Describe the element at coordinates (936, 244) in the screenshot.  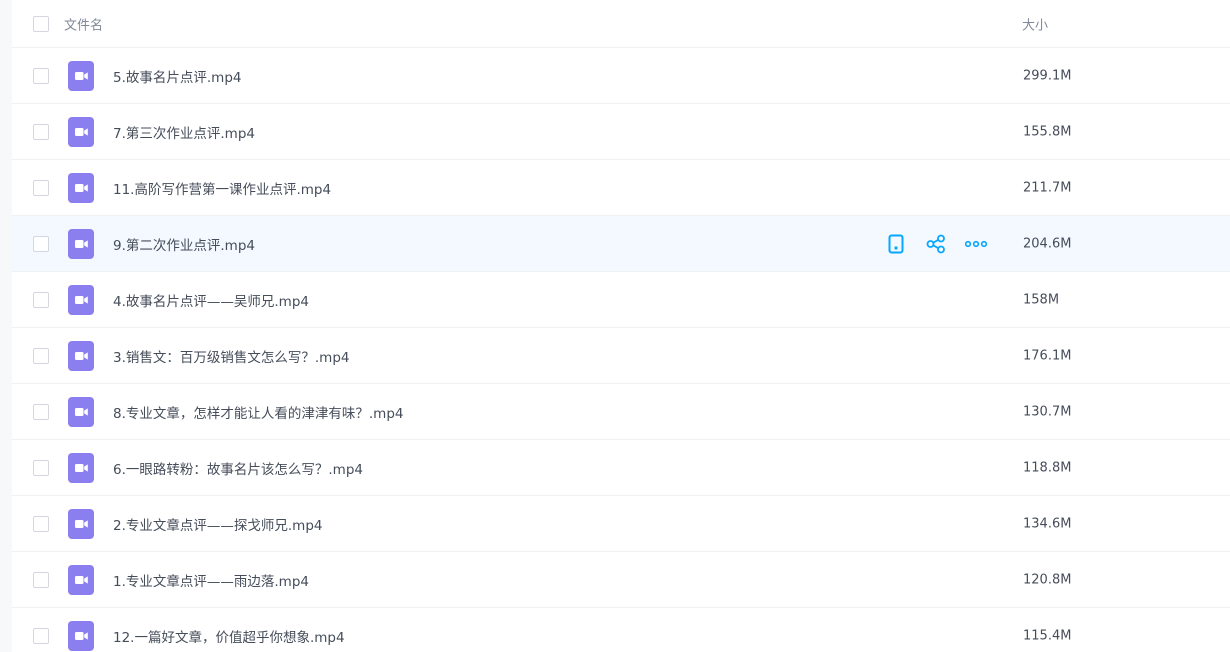
I see `share-icon` at that location.